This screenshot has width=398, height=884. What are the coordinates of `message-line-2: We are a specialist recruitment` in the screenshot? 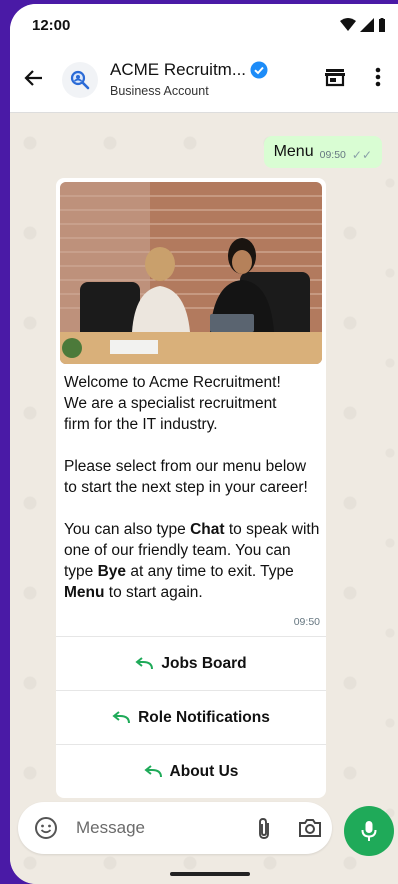 It's located at (170, 403).